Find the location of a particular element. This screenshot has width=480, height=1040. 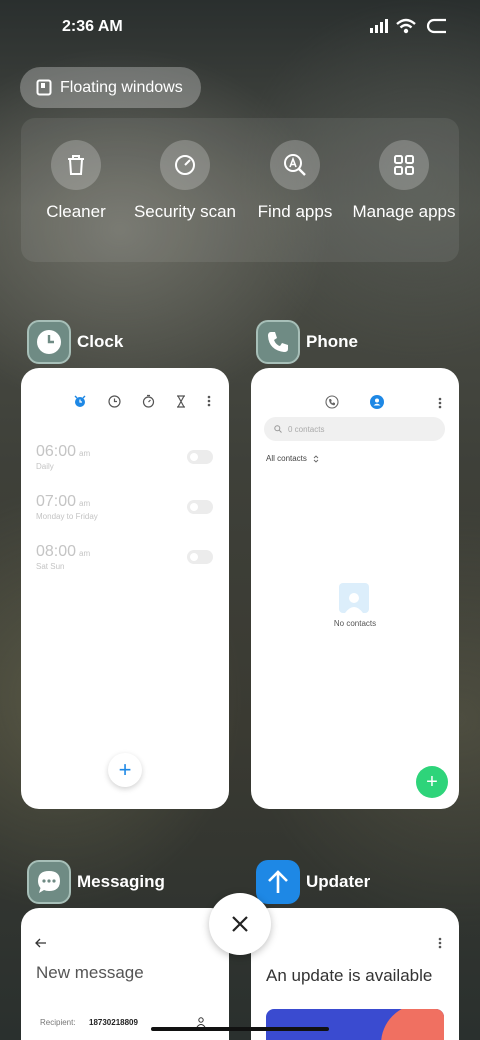

contacts-filter-label: All contacts is located at coordinates (286, 458).